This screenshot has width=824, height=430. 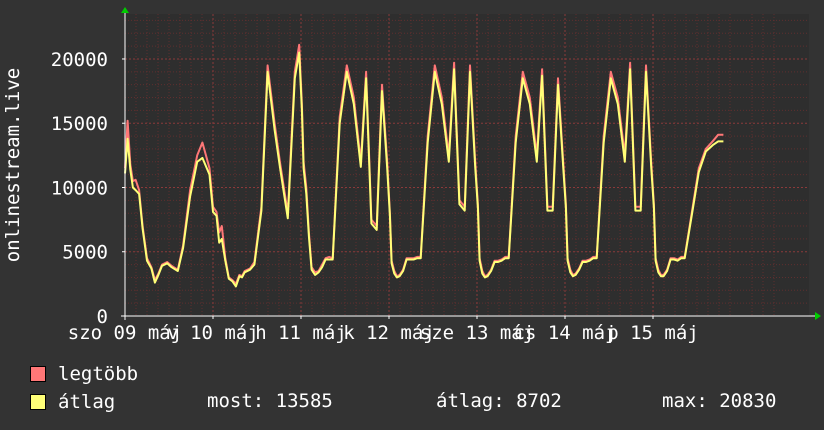 I want to click on x-tick-label: p 15 máj, so click(x=653, y=333).